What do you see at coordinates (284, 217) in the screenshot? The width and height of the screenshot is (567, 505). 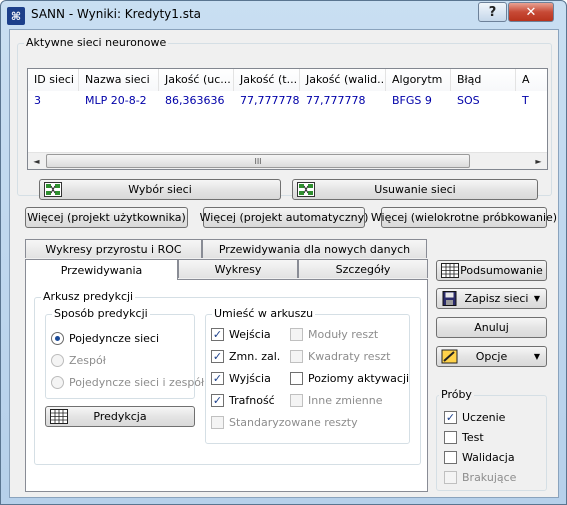 I see `more-auto-design-button: Więcej (projekt automatyczny)` at bounding box center [284, 217].